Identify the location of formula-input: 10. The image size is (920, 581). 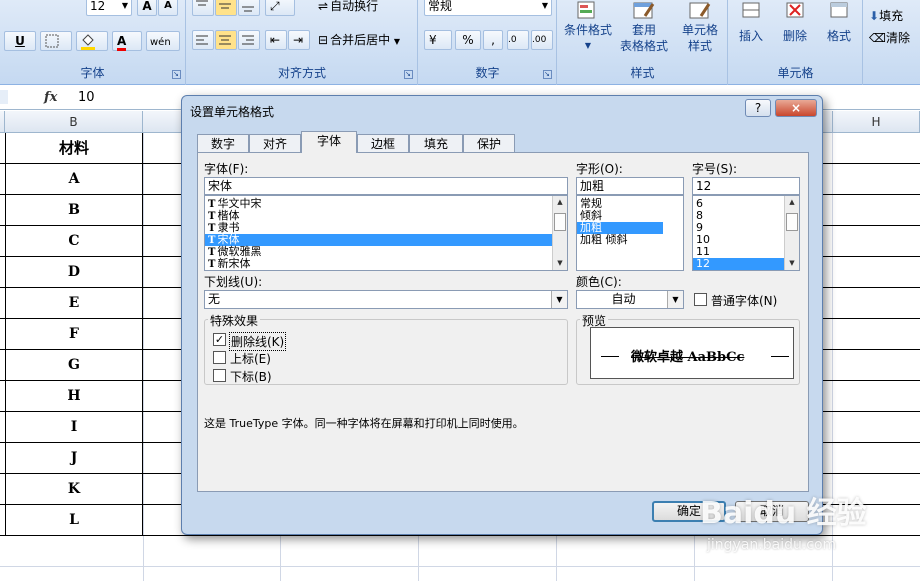
(86, 97).